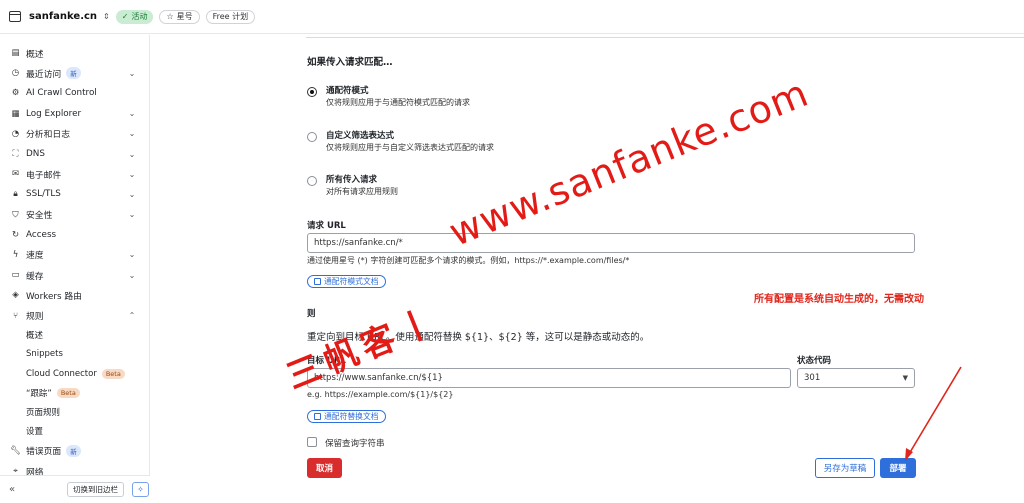  What do you see at coordinates (388, 97) in the screenshot?
I see `option-wildcard: 通配符模式 仅将规则应用于与通配符模式匹配的请求` at bounding box center [388, 97].